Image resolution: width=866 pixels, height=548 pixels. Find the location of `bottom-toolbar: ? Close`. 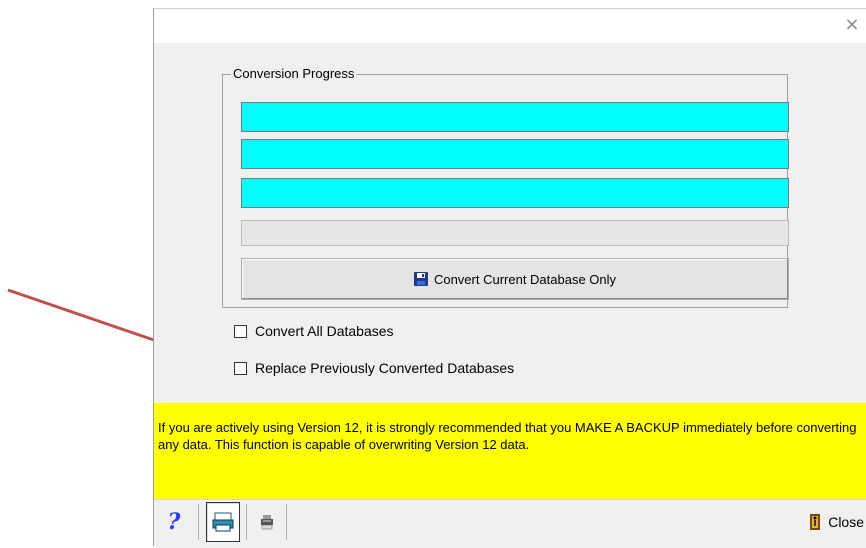

bottom-toolbar: ? Close is located at coordinates (510, 523).